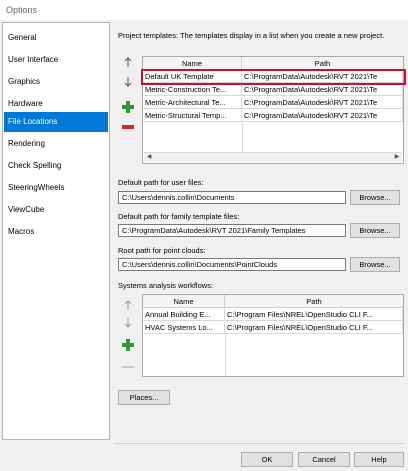  Describe the element at coordinates (324, 459) in the screenshot. I see `cancel-button: Cancel` at that location.